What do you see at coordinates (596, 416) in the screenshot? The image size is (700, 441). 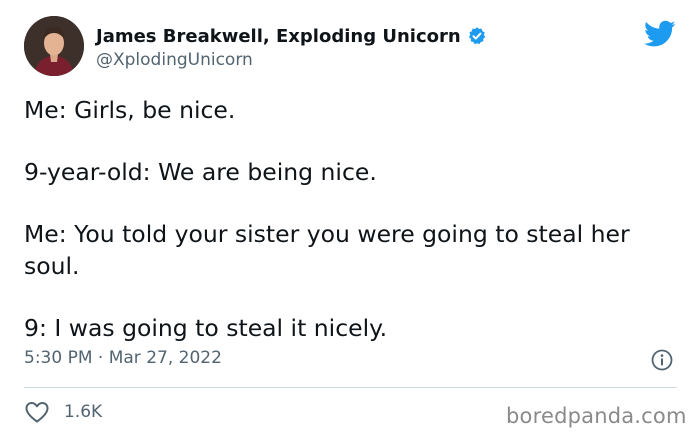 I see `watermark: boredpanda.com` at bounding box center [596, 416].